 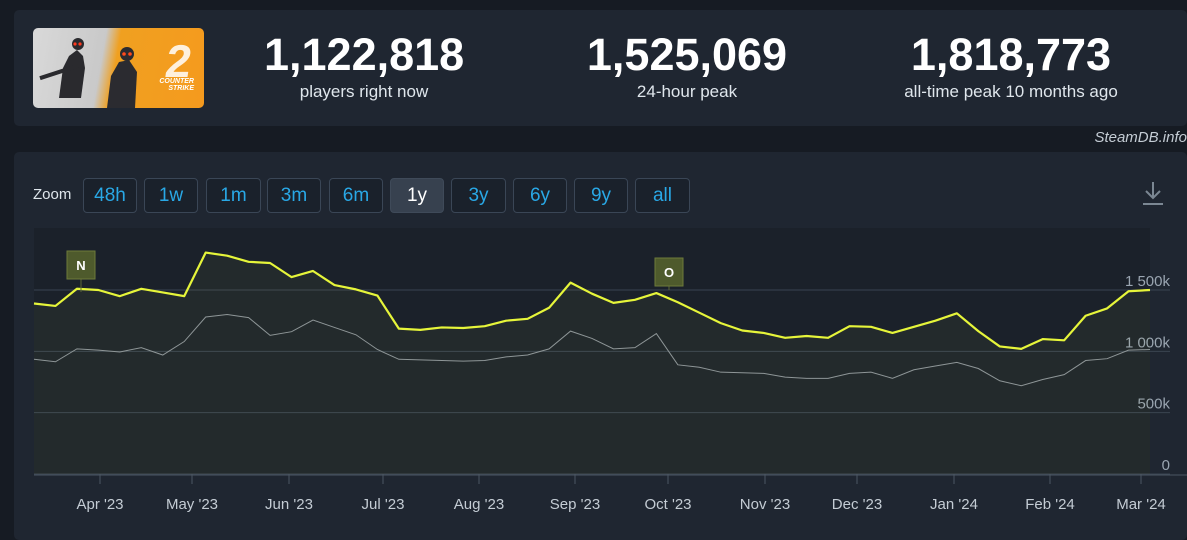 I want to click on x-tick-label: Aug '23, so click(x=479, y=504).